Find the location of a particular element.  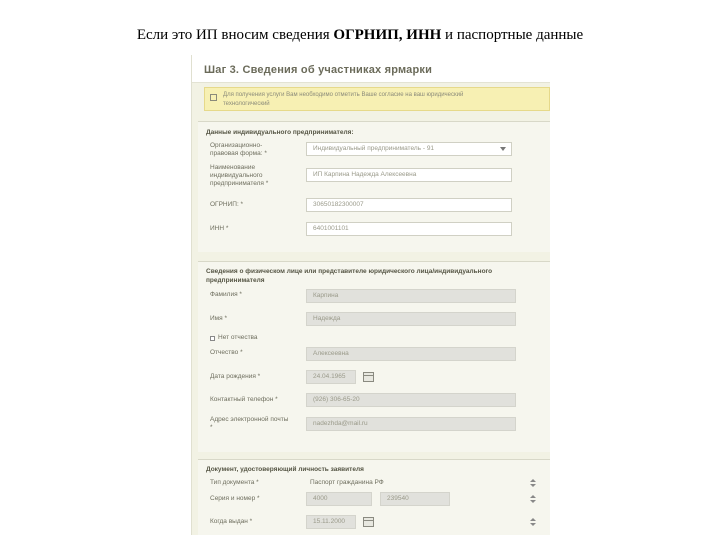

surname-label: Фамилия * is located at coordinates (226, 294).